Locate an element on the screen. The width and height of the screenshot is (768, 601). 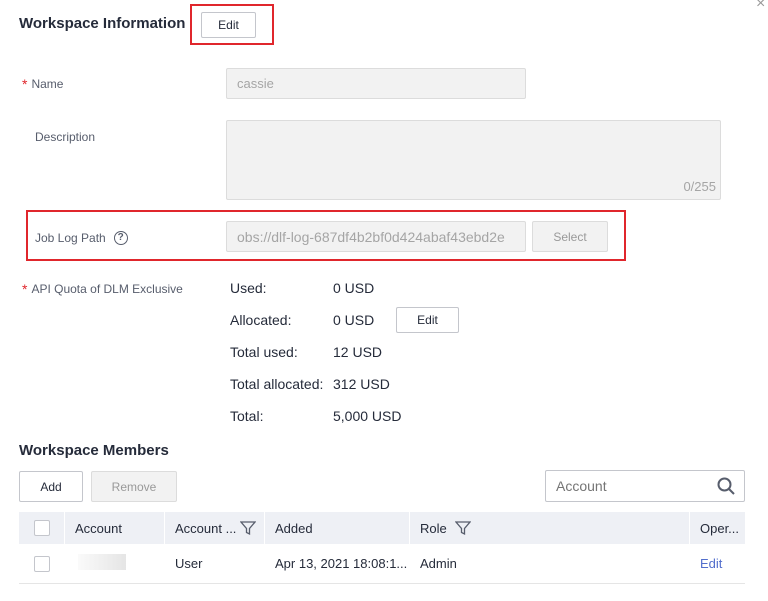
workspace-info-title: Workspace Information is located at coordinates (102, 23).